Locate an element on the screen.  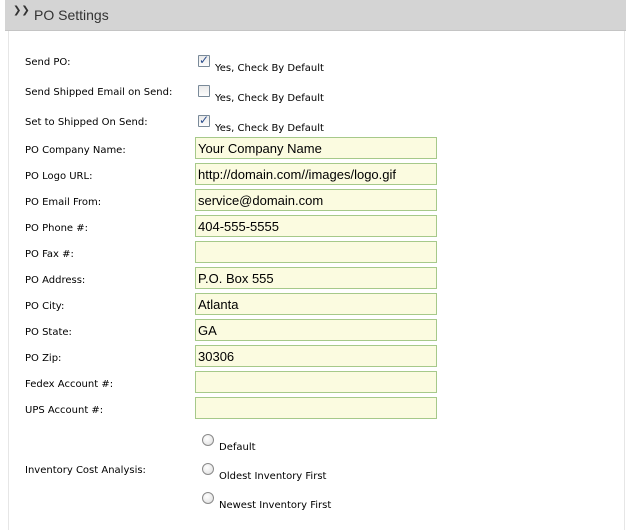
po-fax-input is located at coordinates (316, 252).